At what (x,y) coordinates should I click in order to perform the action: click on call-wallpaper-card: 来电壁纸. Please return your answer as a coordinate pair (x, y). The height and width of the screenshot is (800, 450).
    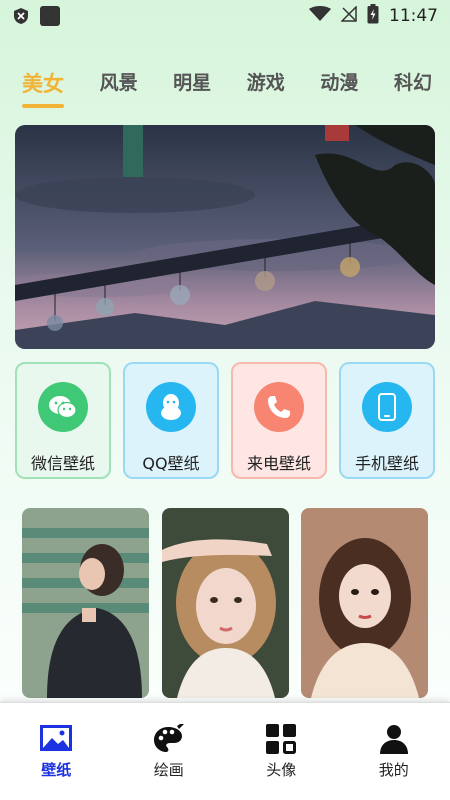
    Looking at the image, I should click on (279, 420).